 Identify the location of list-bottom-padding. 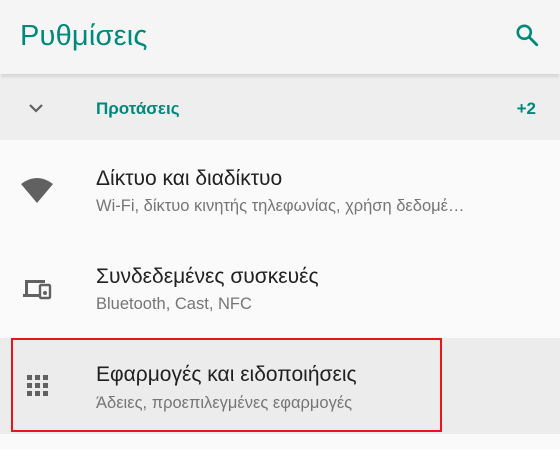
(280, 441).